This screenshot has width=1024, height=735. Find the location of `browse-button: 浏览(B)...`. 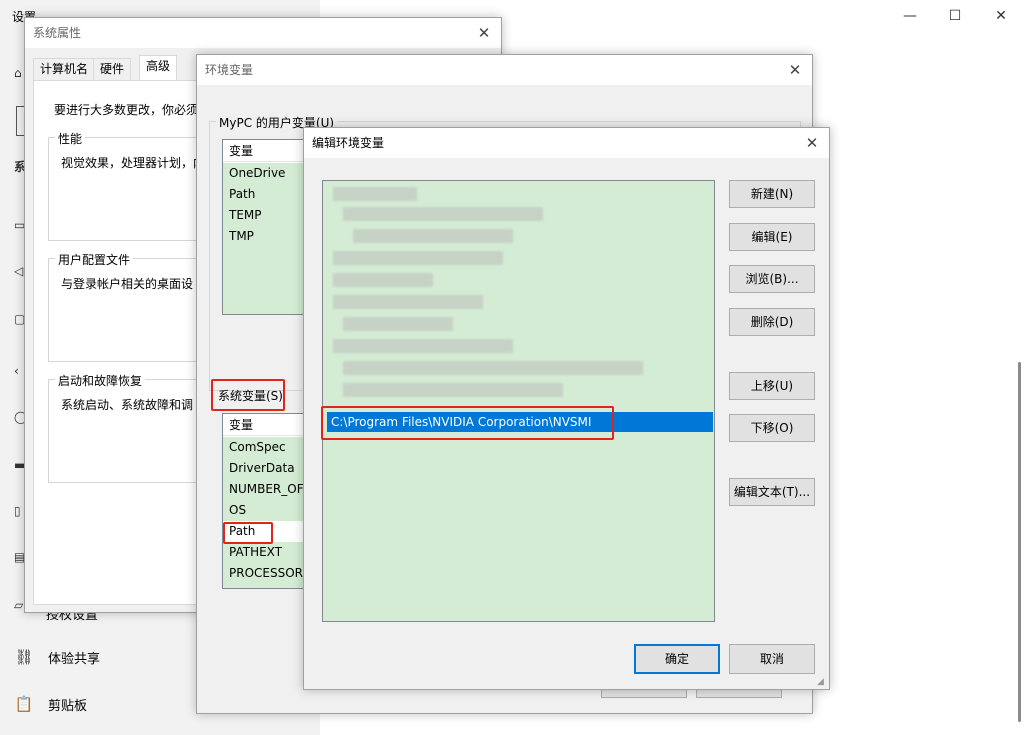

browse-button: 浏览(B)... is located at coordinates (772, 279).